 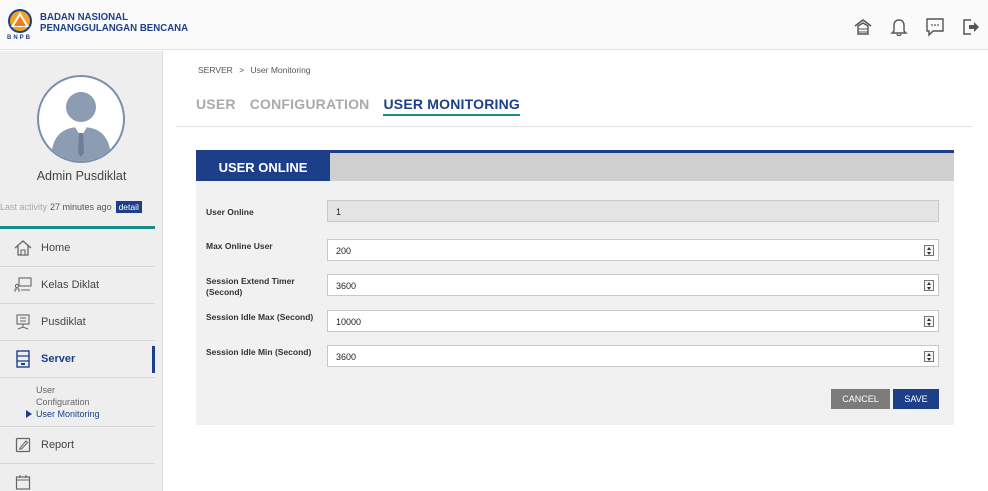 What do you see at coordinates (114, 28) in the screenshot?
I see `logo-line2: PENANGGULANGAN BENCANA` at bounding box center [114, 28].